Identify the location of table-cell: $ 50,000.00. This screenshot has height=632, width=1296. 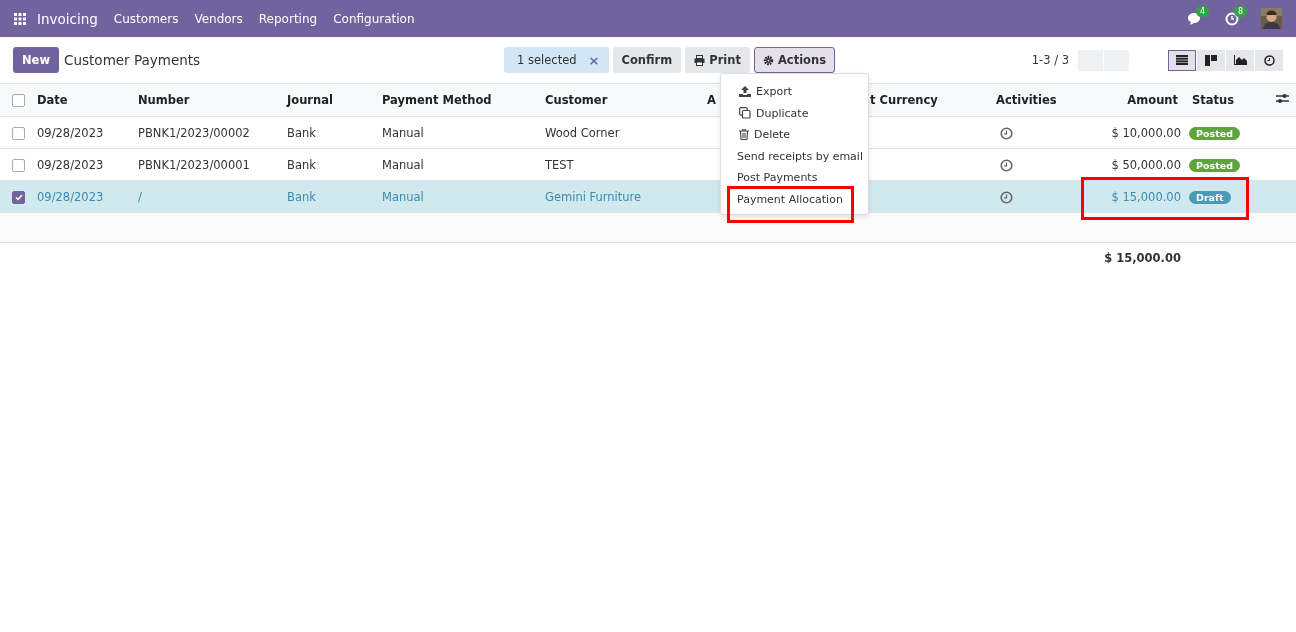
(1146, 164).